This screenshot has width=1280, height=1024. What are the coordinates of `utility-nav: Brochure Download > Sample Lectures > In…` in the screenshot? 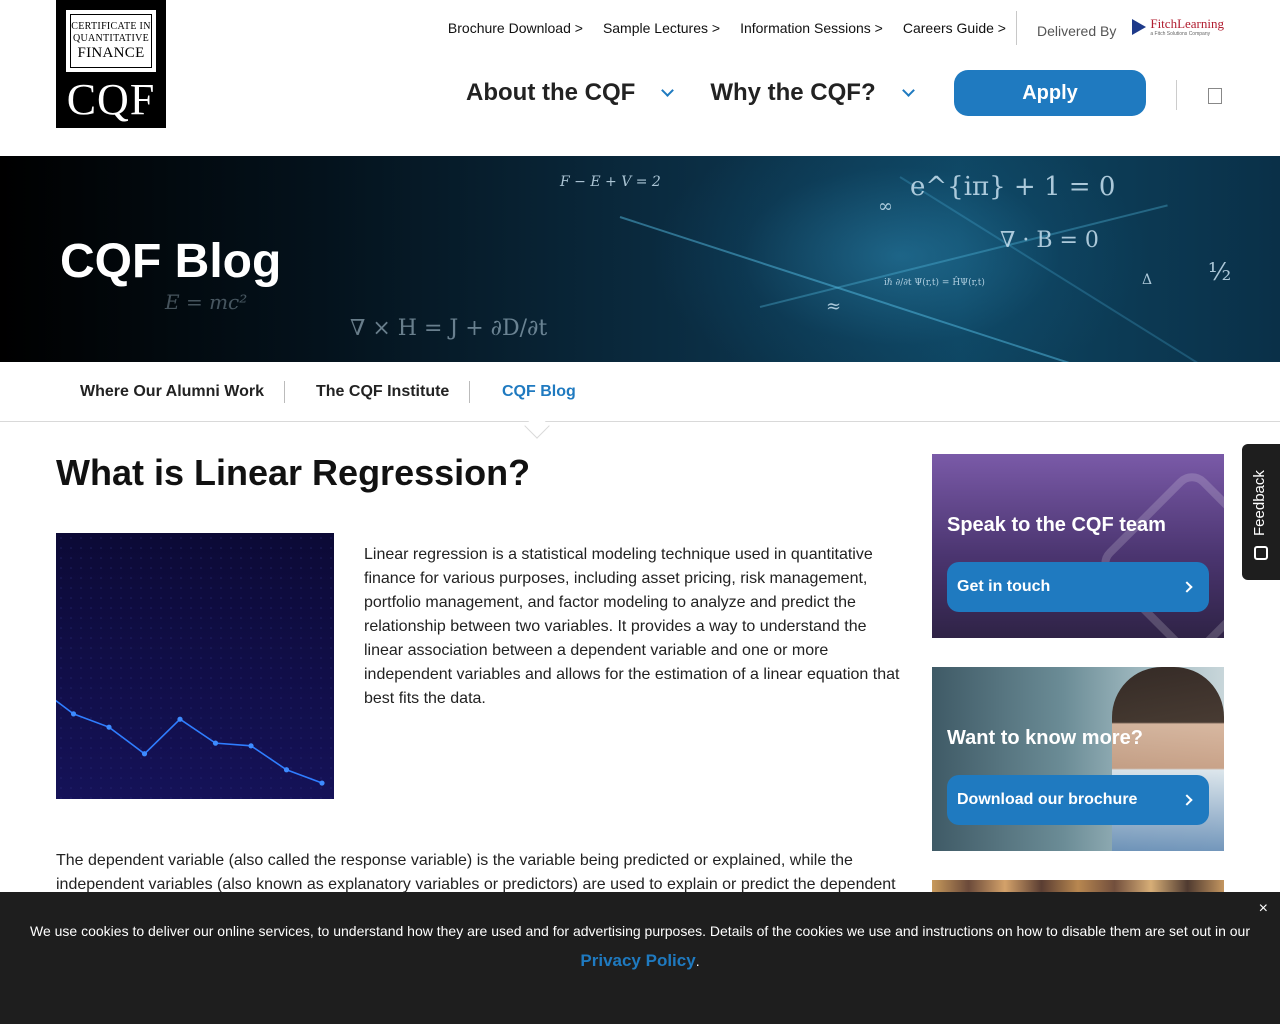 It's located at (826, 28).